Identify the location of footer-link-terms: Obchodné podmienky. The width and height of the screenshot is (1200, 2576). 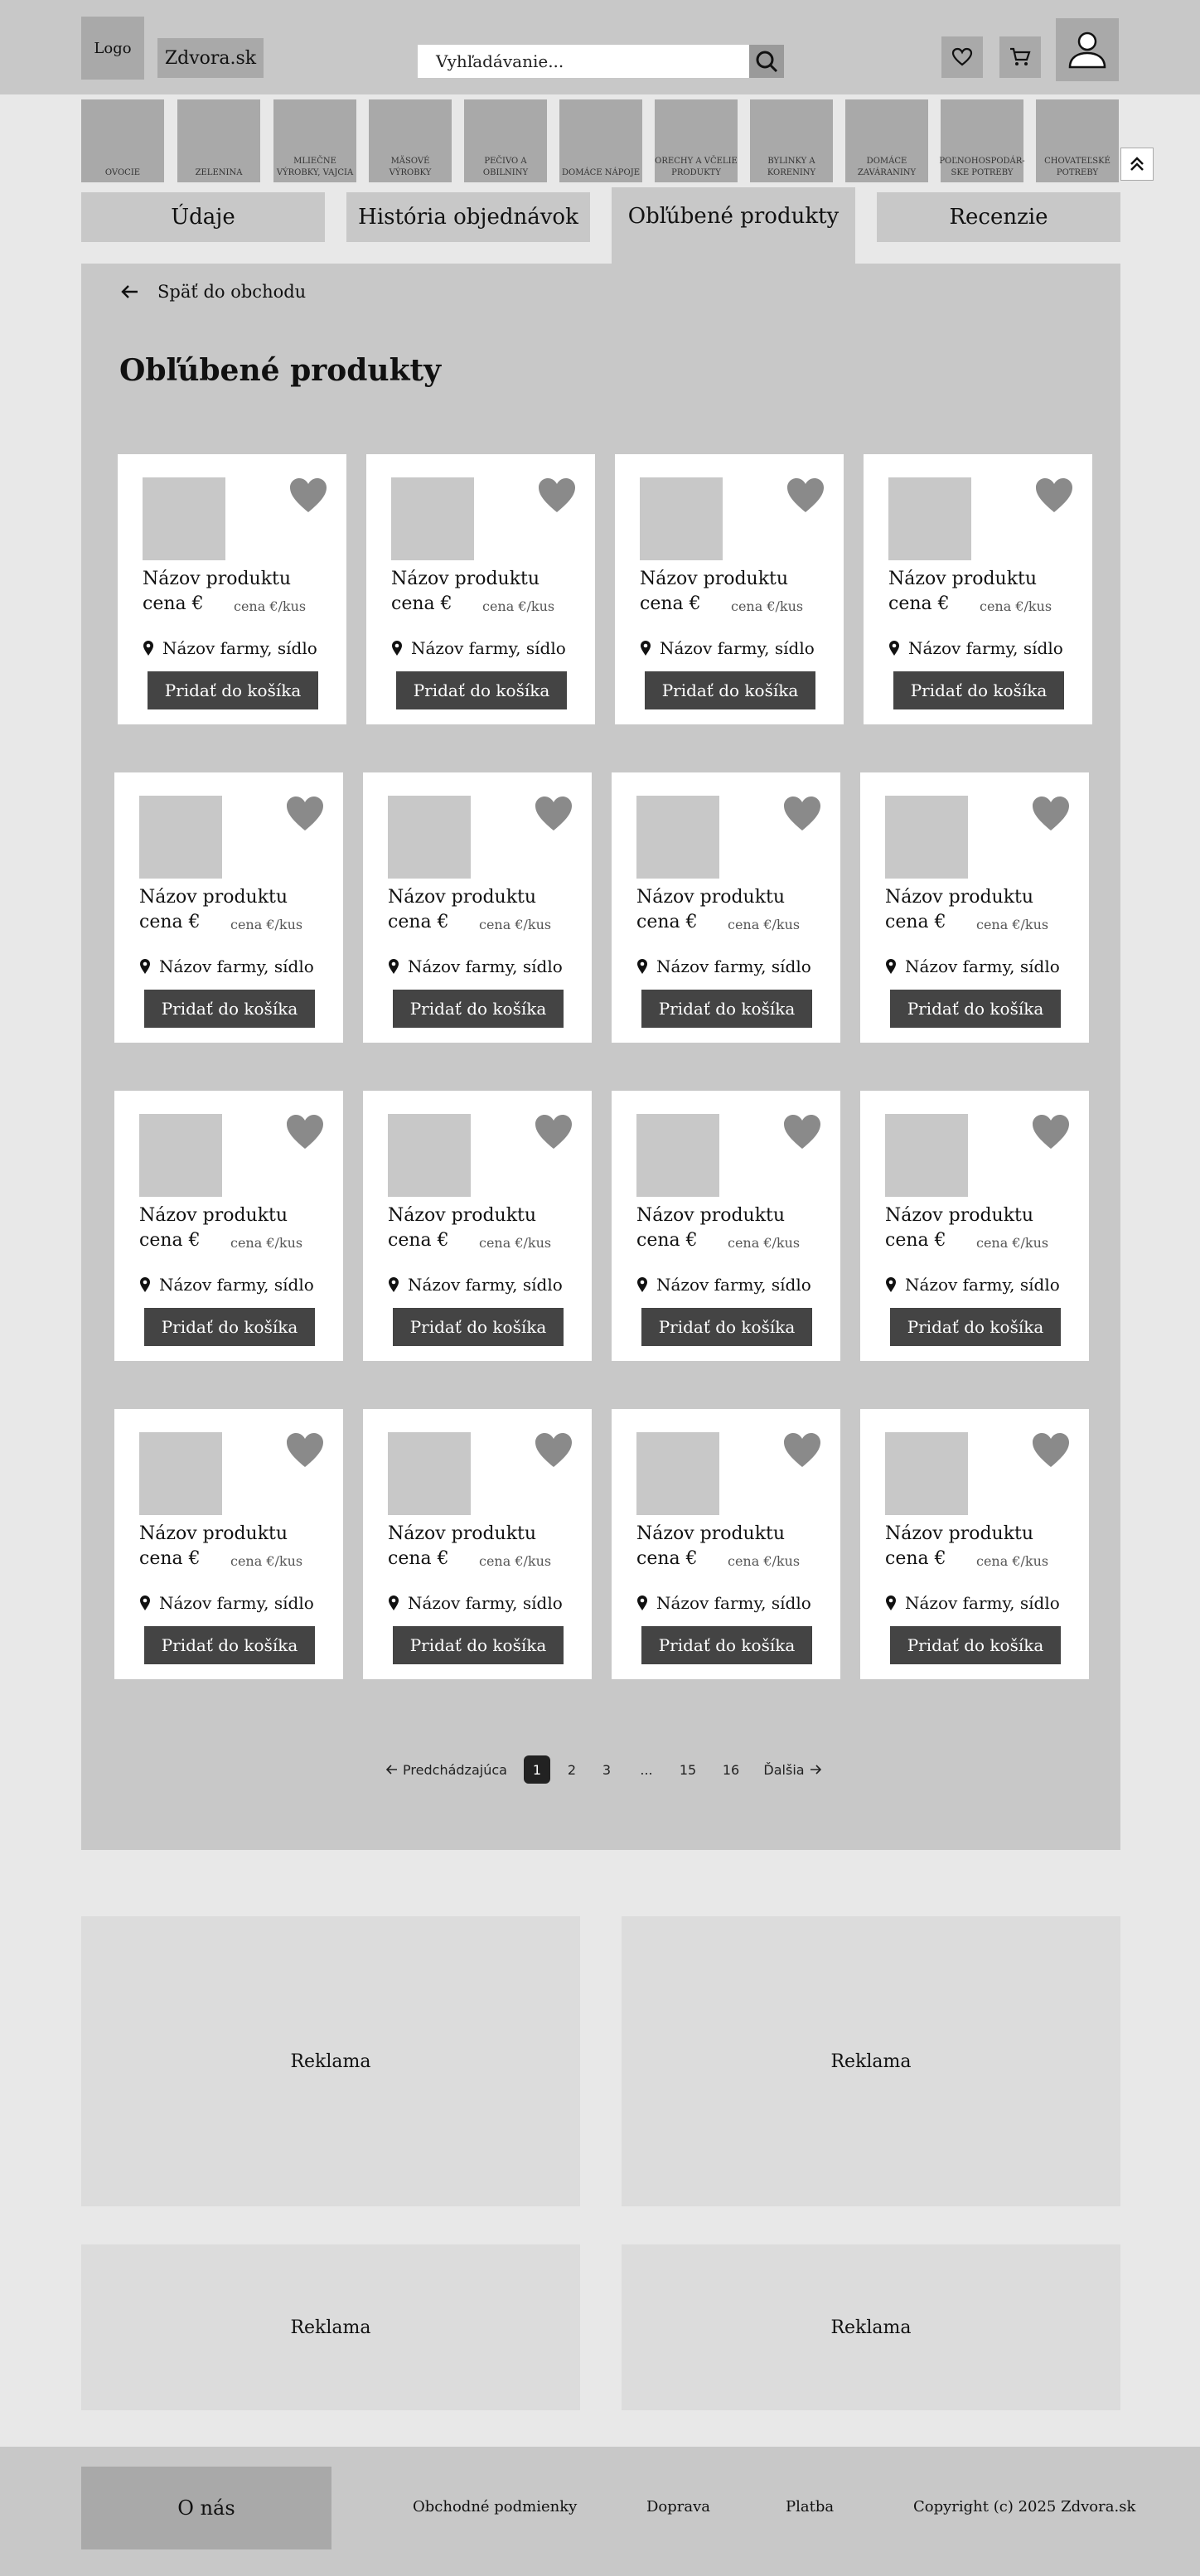
(495, 2506).